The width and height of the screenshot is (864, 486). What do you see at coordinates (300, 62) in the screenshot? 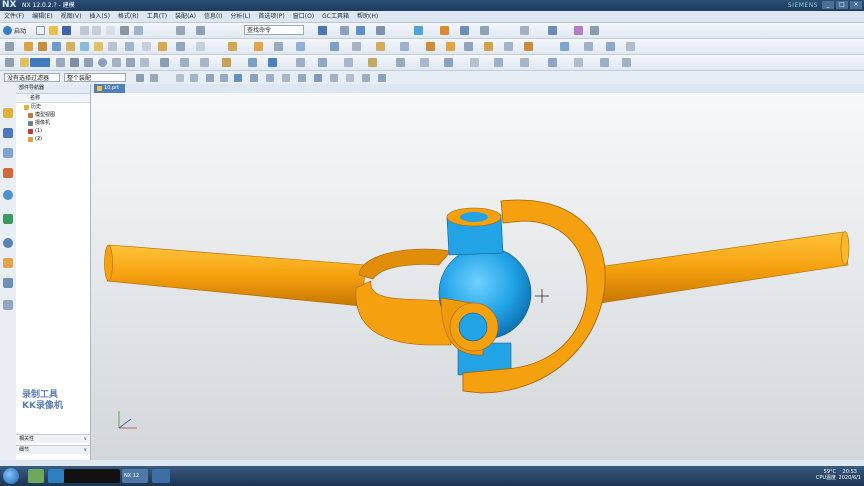
I see `curve-line-icon` at bounding box center [300, 62].